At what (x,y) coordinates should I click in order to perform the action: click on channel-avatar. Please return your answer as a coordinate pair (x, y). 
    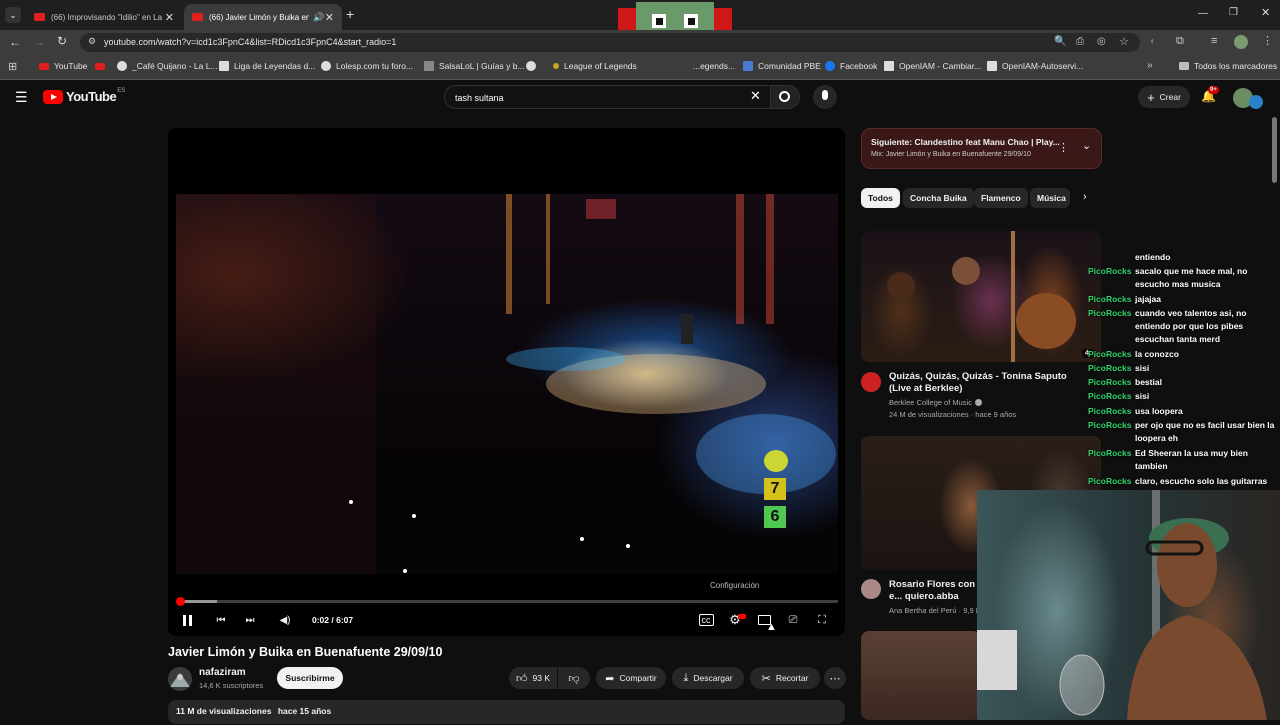
    Looking at the image, I should click on (180, 679).